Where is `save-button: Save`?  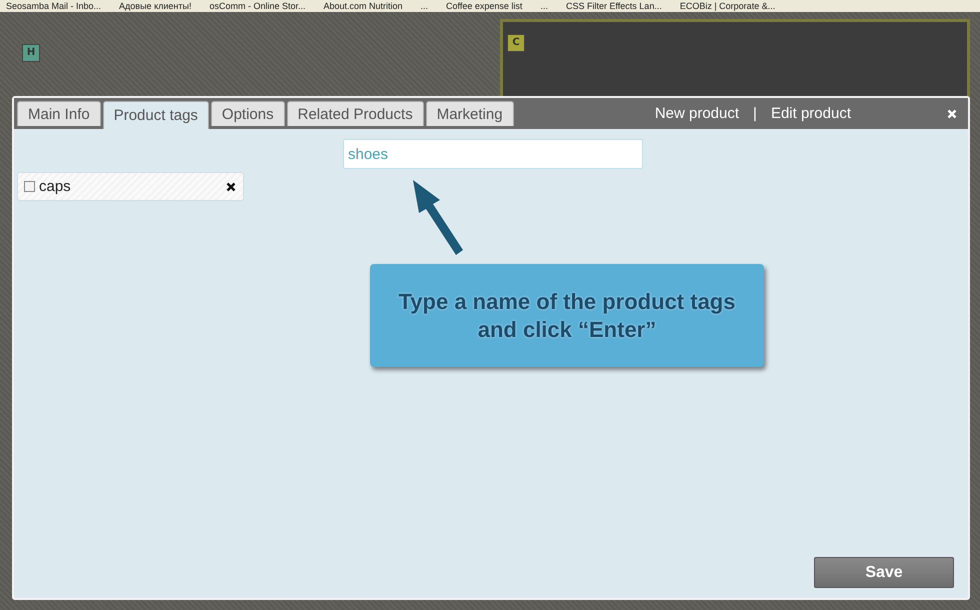 save-button: Save is located at coordinates (884, 572).